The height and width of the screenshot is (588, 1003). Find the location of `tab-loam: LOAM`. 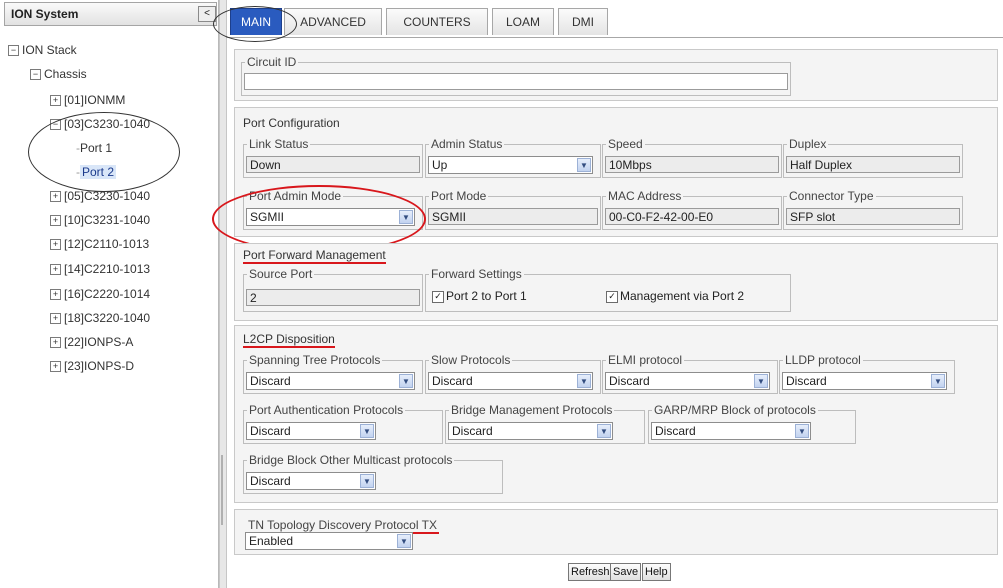

tab-loam: LOAM is located at coordinates (523, 21).